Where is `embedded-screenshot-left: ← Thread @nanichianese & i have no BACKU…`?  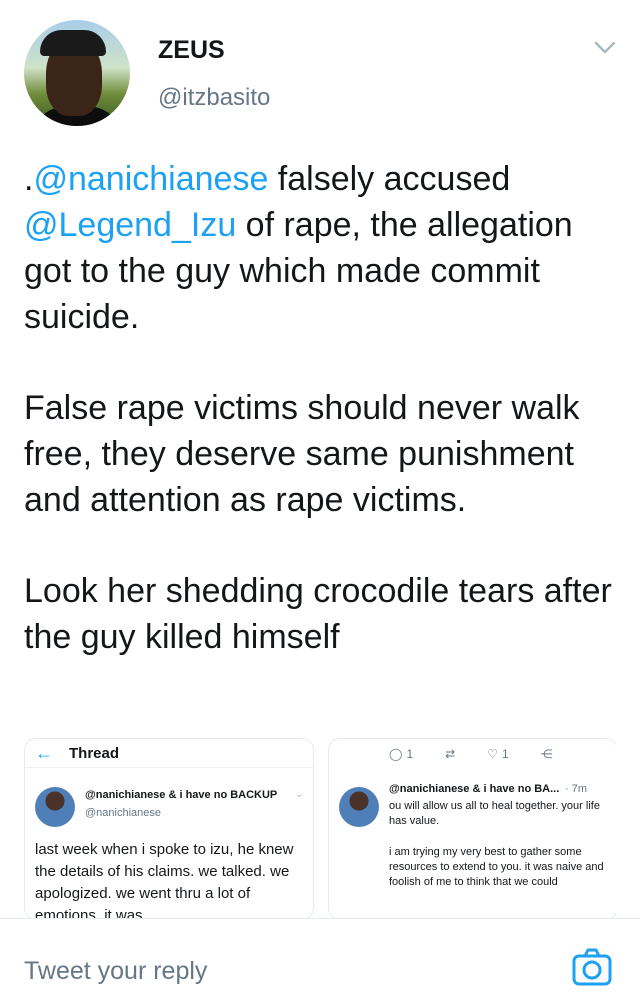
embedded-screenshot-left: ← Thread @nanichianese & i have no BACKU… is located at coordinates (169, 828).